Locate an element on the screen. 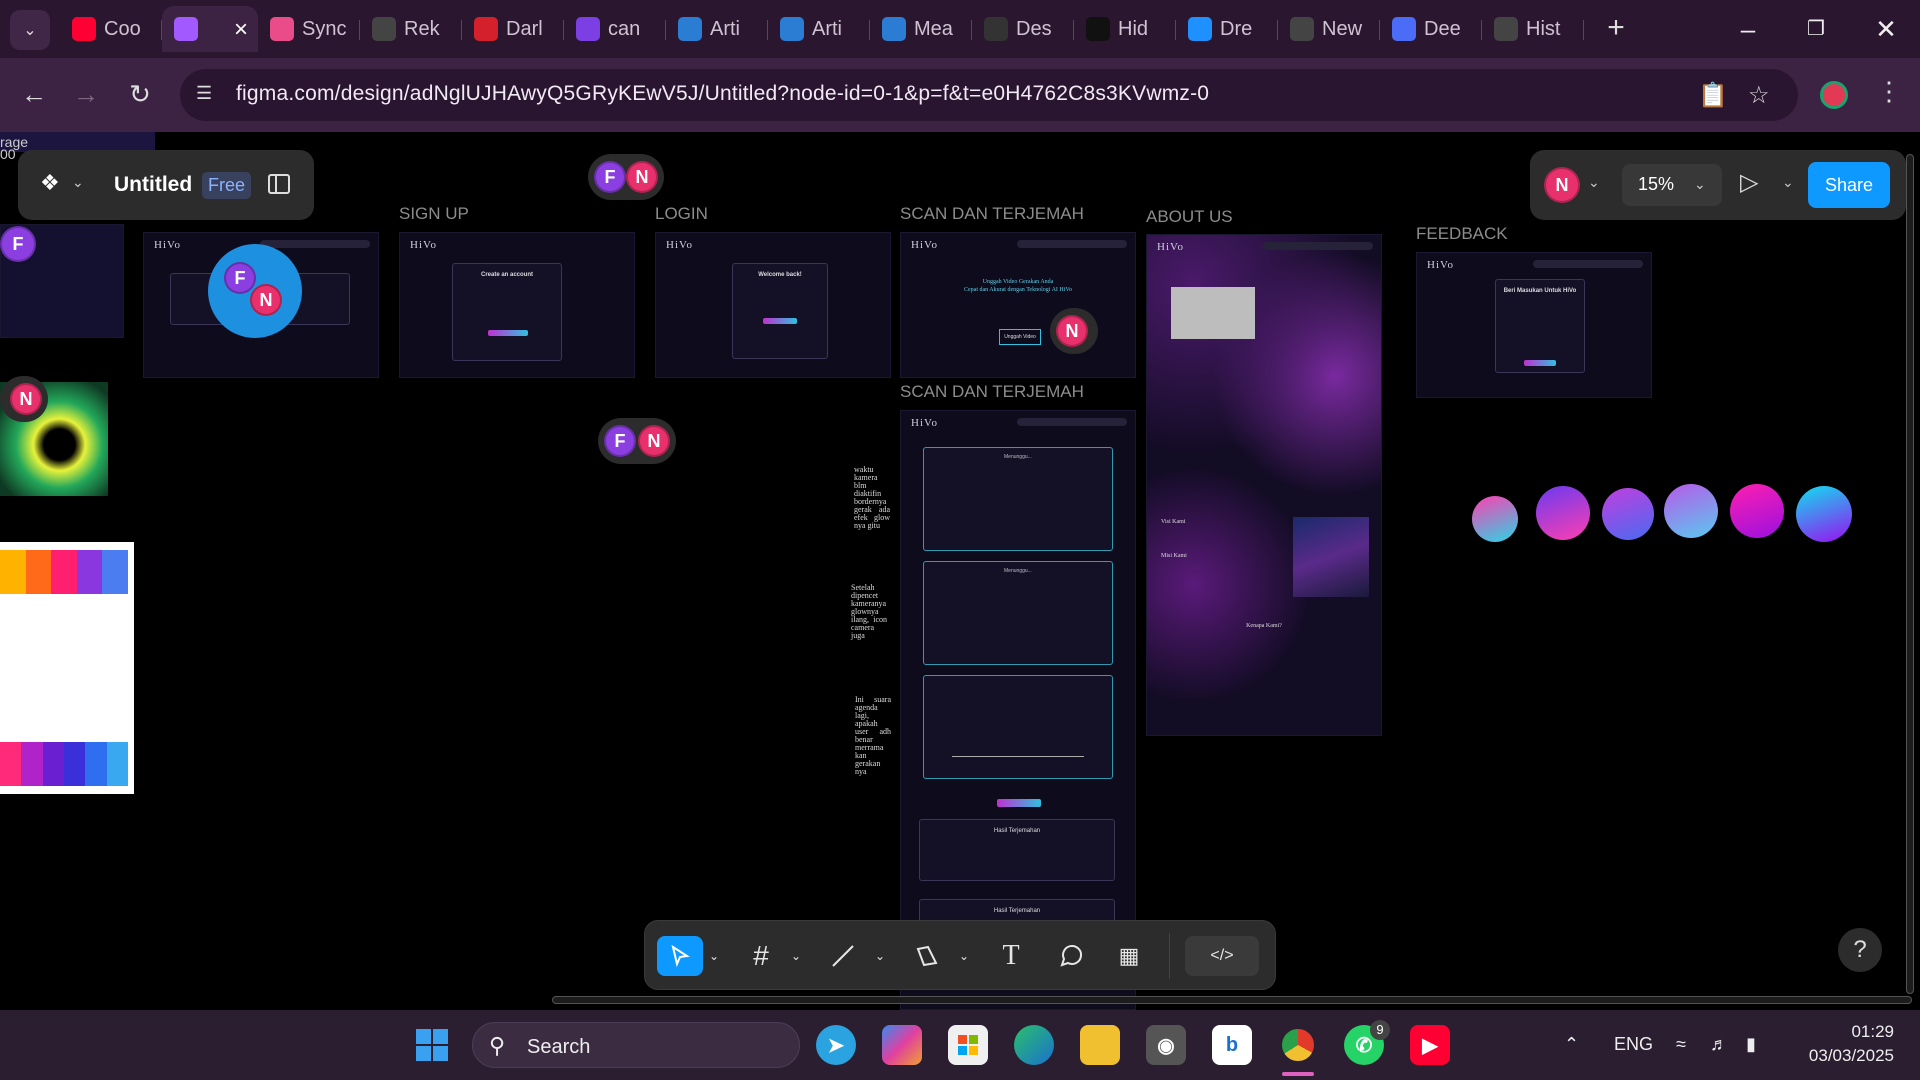 The image size is (1920, 1080). windows-start-icon is located at coordinates (432, 1045).